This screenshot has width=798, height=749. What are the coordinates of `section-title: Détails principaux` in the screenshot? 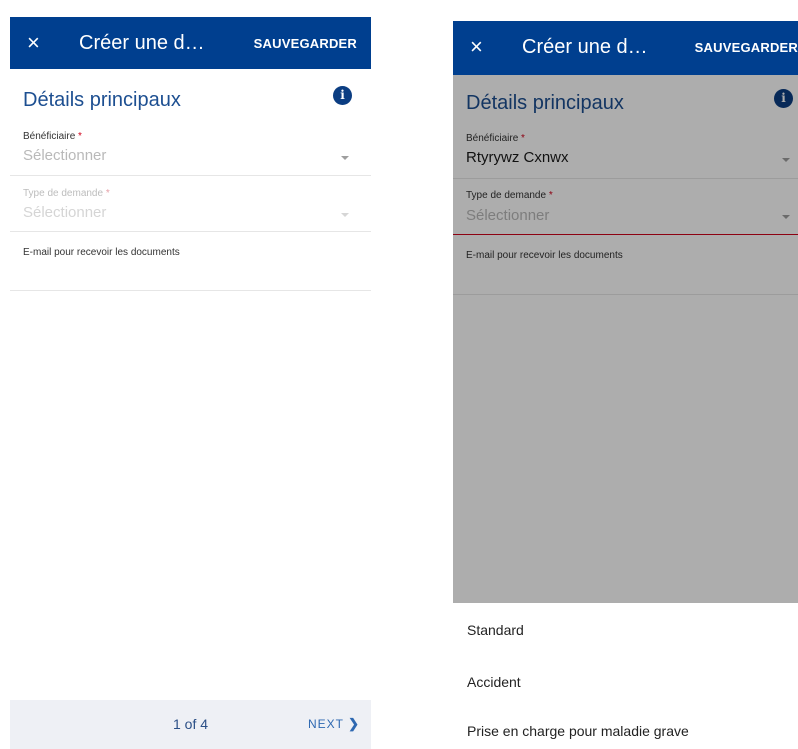 It's located at (102, 100).